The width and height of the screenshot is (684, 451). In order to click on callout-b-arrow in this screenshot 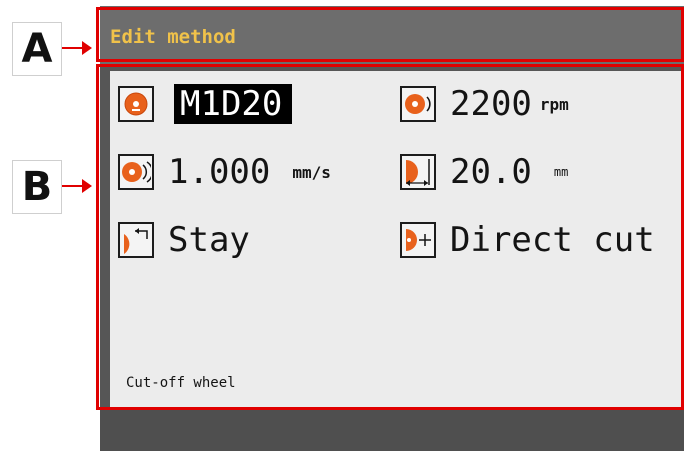, I will do `click(77, 186)`.